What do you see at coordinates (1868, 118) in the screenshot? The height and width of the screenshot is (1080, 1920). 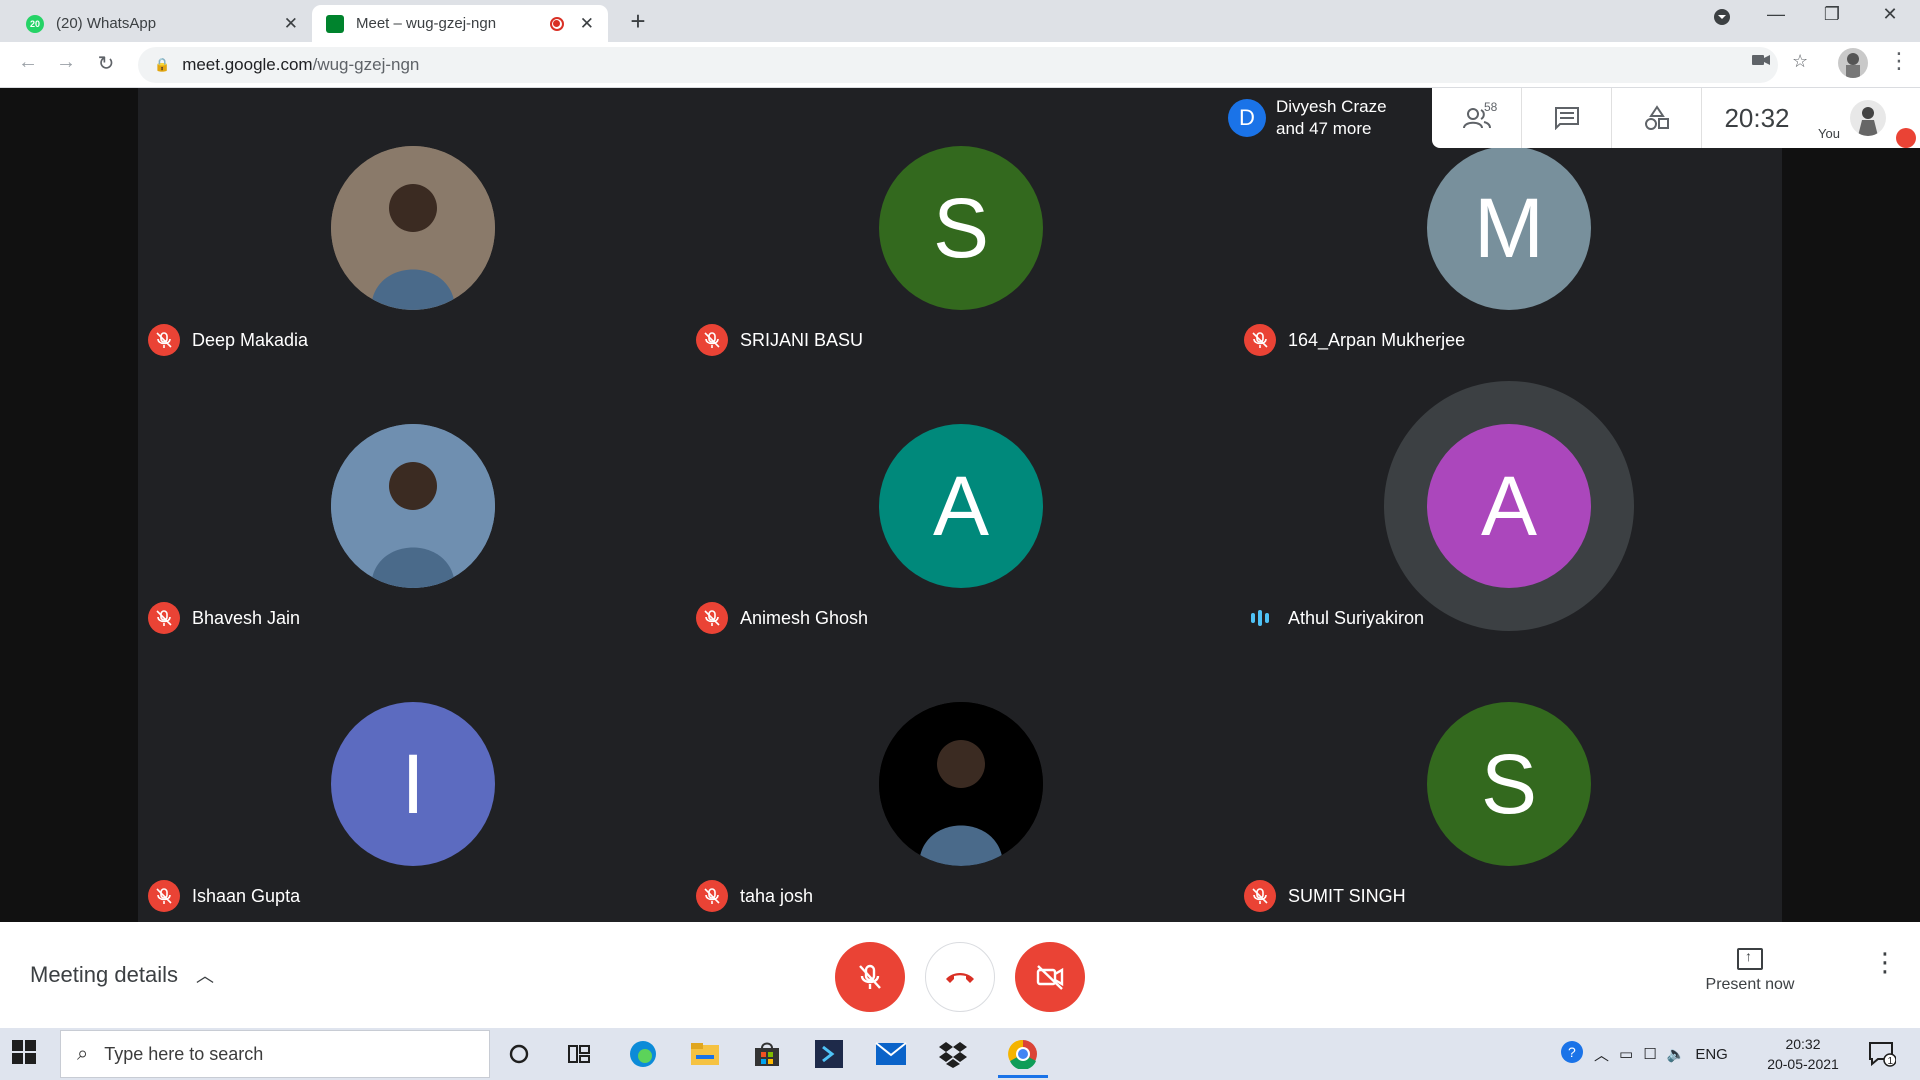 I see `self-avatar` at bounding box center [1868, 118].